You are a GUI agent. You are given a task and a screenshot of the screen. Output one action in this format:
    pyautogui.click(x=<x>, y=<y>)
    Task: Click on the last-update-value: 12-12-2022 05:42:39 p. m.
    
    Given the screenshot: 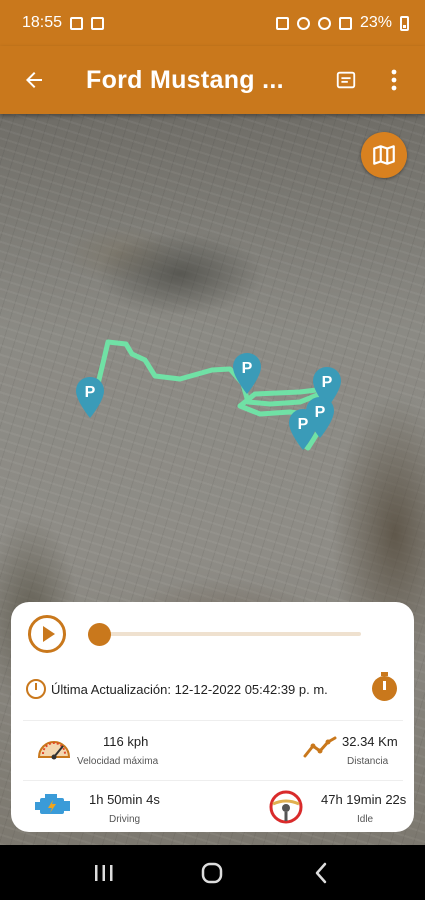 What is the action you would take?
    pyautogui.click(x=251, y=689)
    